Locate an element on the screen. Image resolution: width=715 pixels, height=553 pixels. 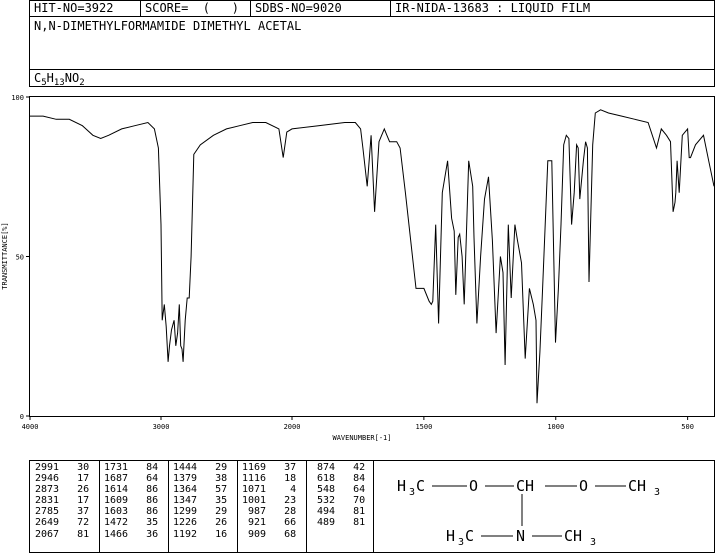
peak-table-row: 1609 86 is located at coordinates (131, 500).